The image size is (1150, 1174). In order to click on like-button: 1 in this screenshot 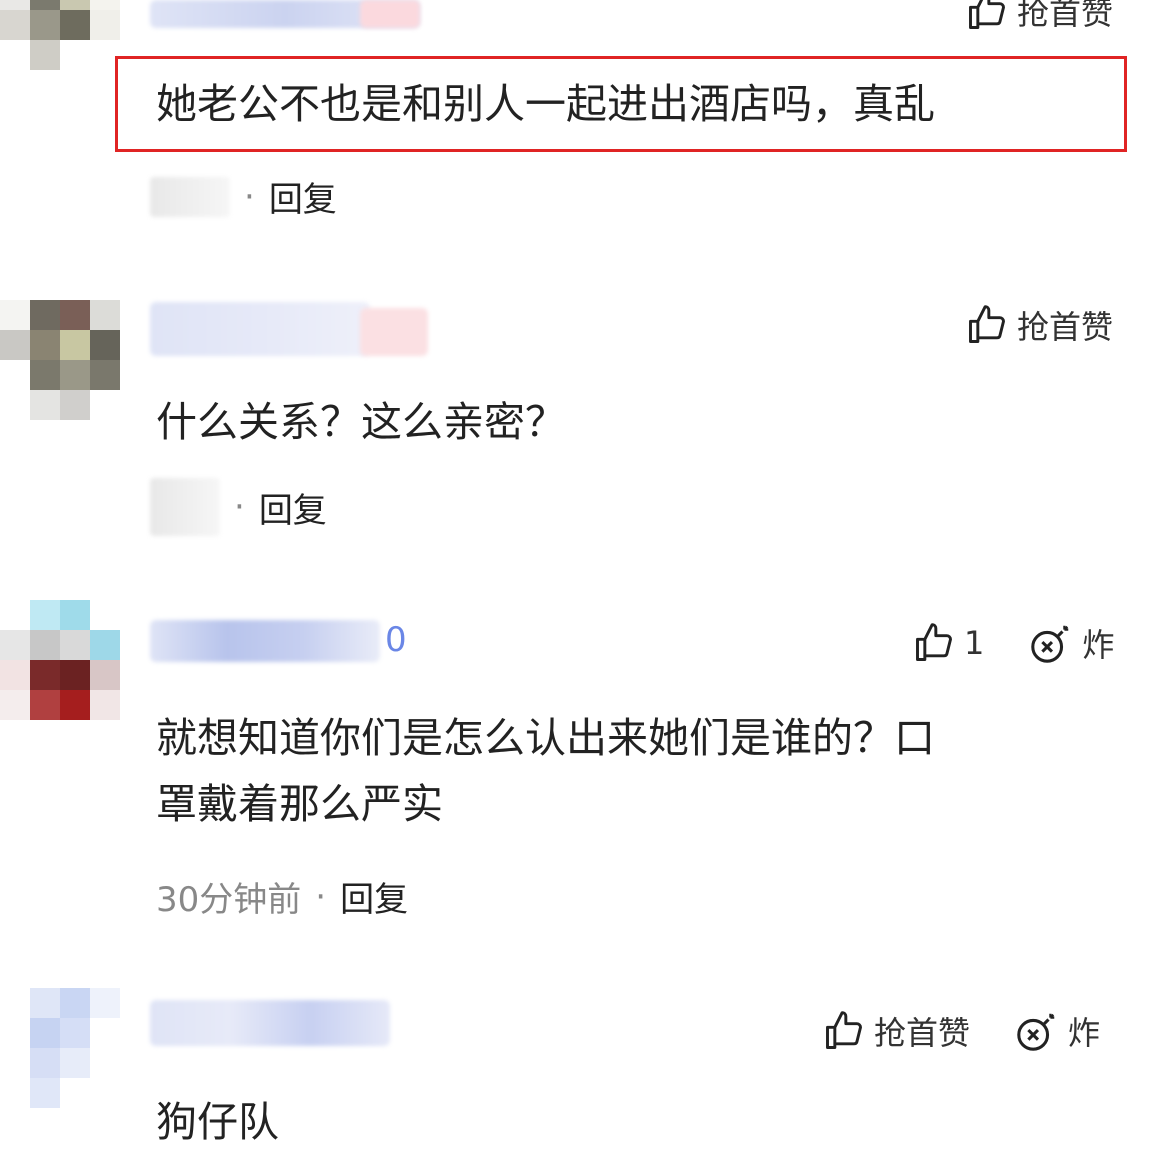, I will do `click(948, 643)`.